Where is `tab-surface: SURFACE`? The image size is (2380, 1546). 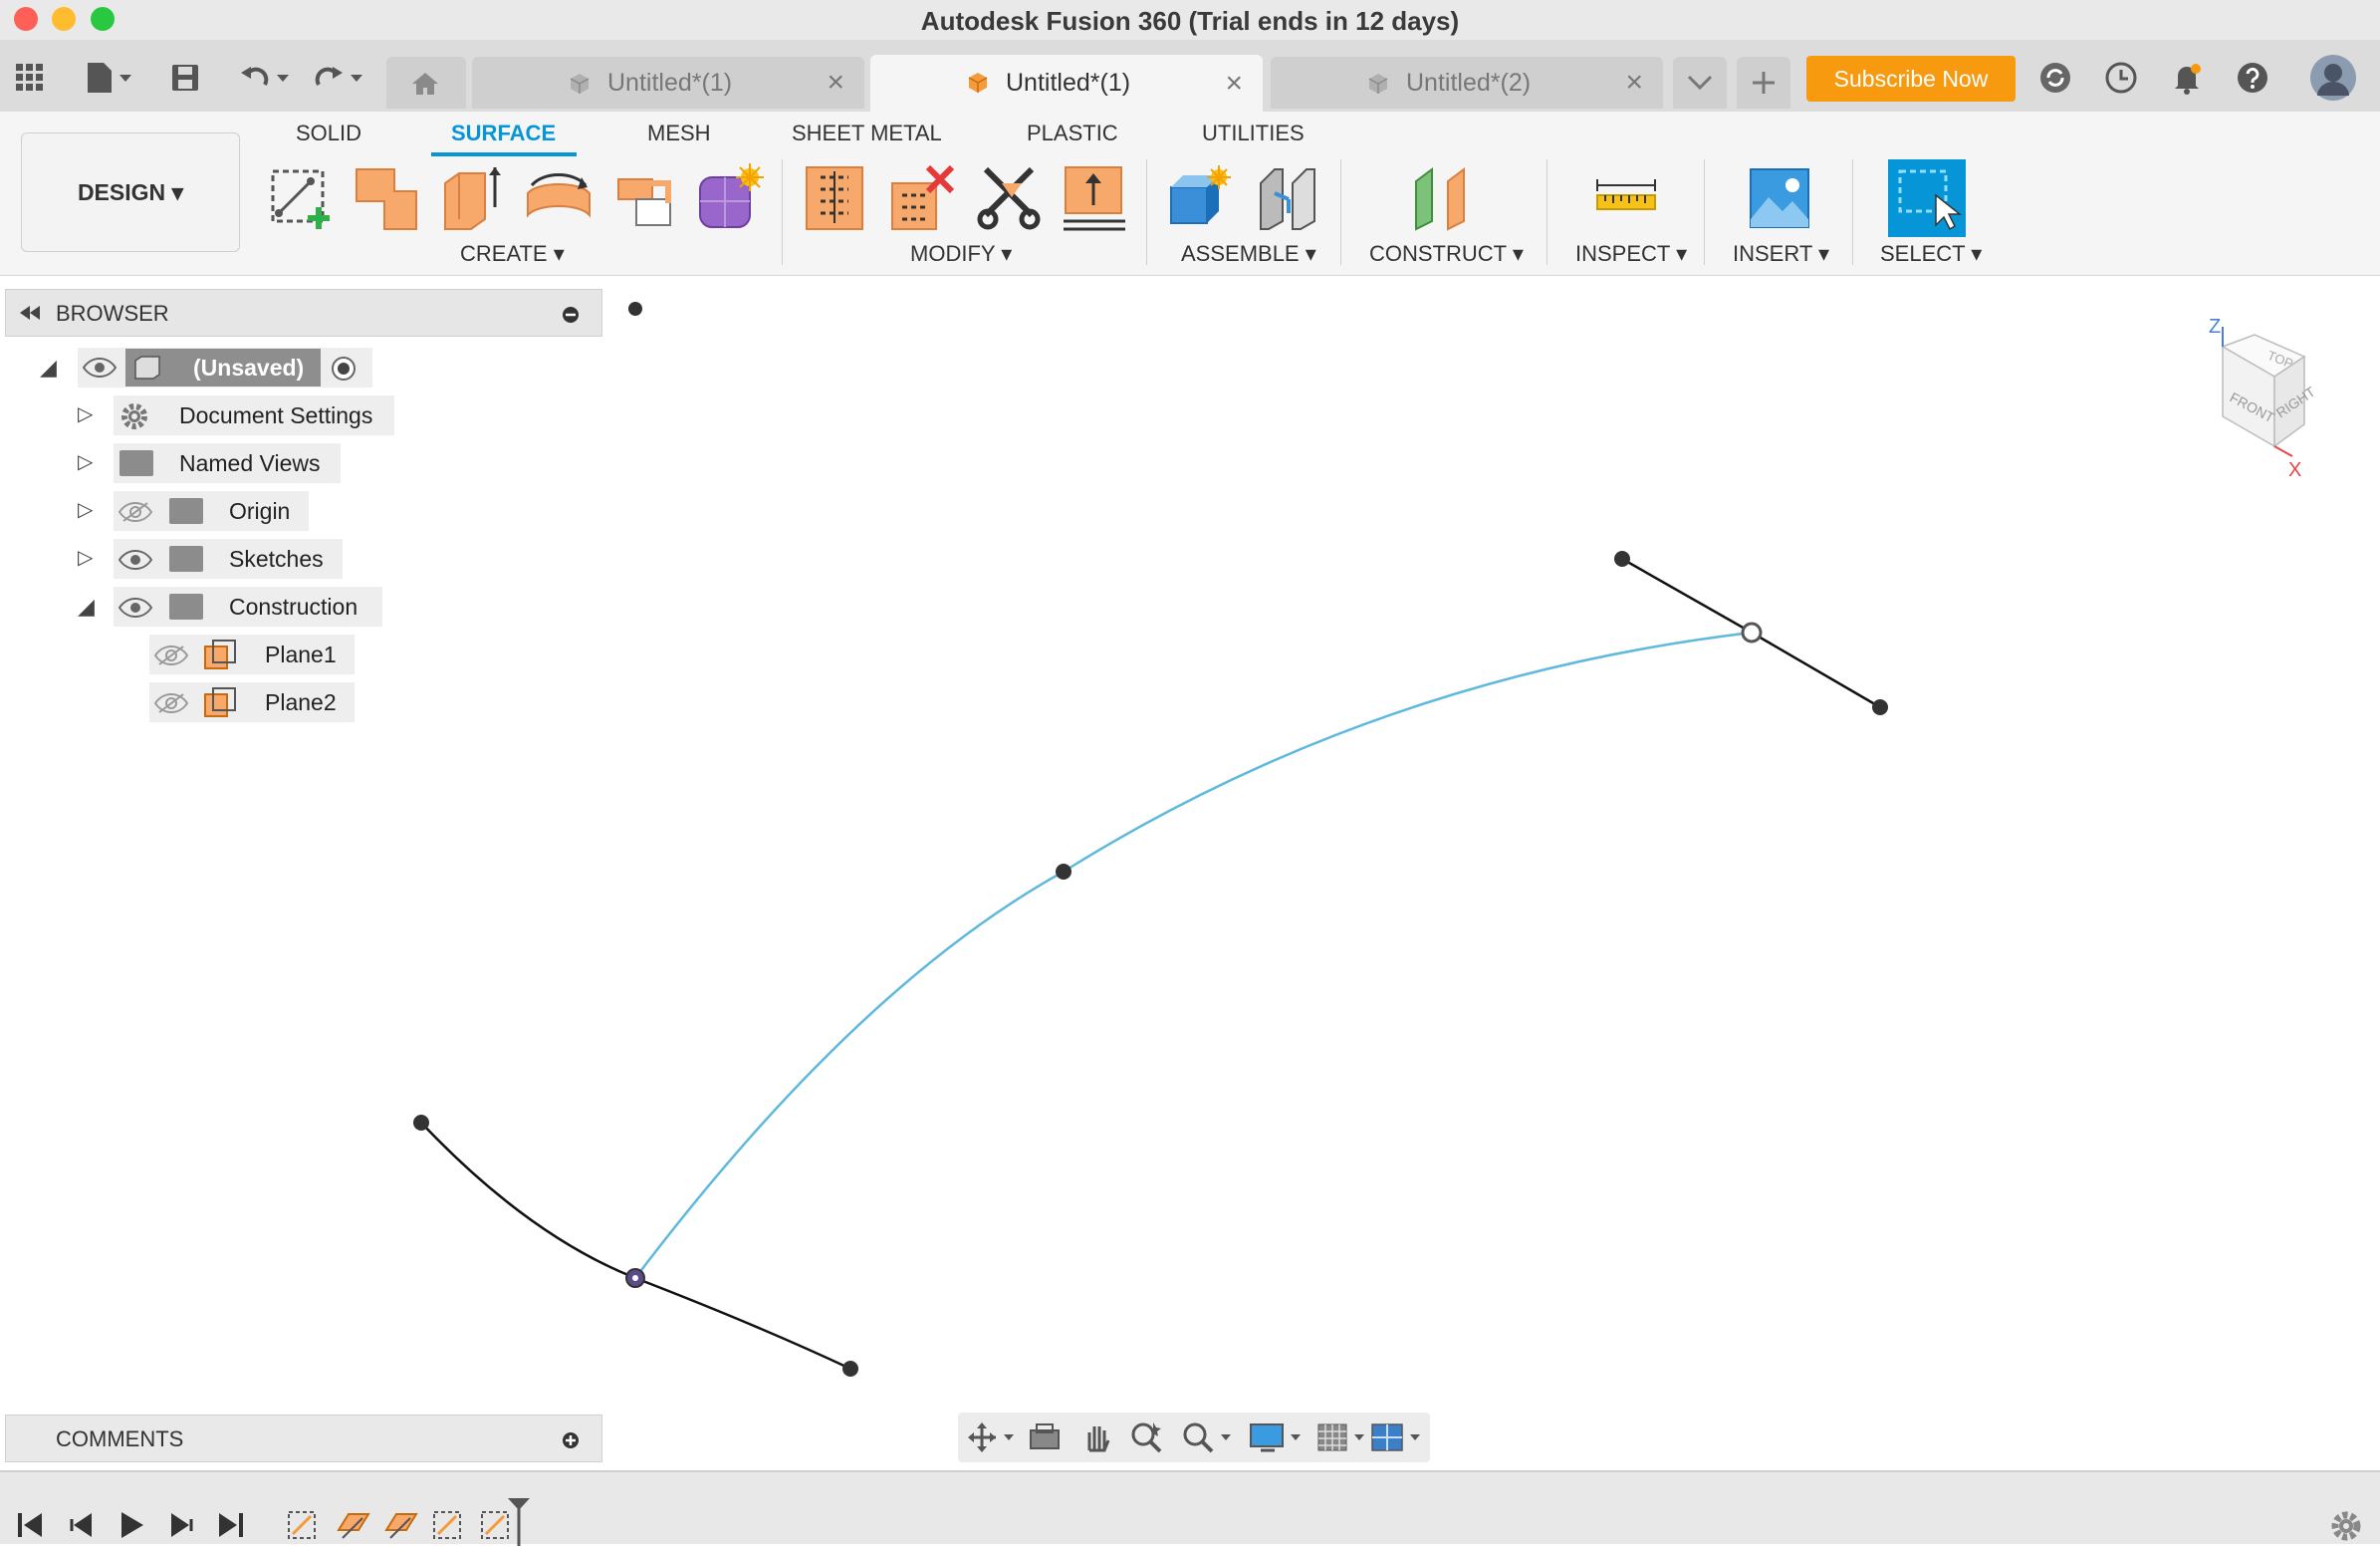 tab-surface: SURFACE is located at coordinates (503, 134).